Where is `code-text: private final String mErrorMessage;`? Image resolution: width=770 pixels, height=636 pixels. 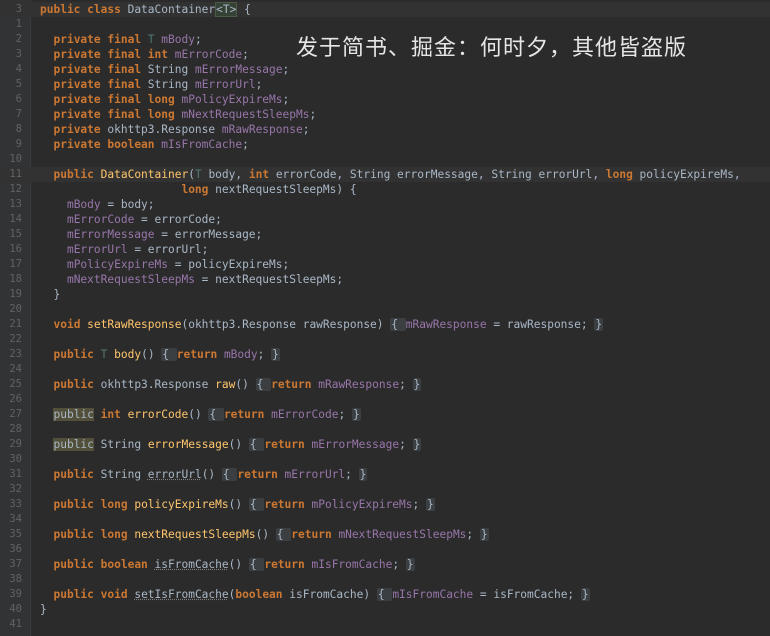
code-text: private final String mErrorMessage; is located at coordinates (164, 69).